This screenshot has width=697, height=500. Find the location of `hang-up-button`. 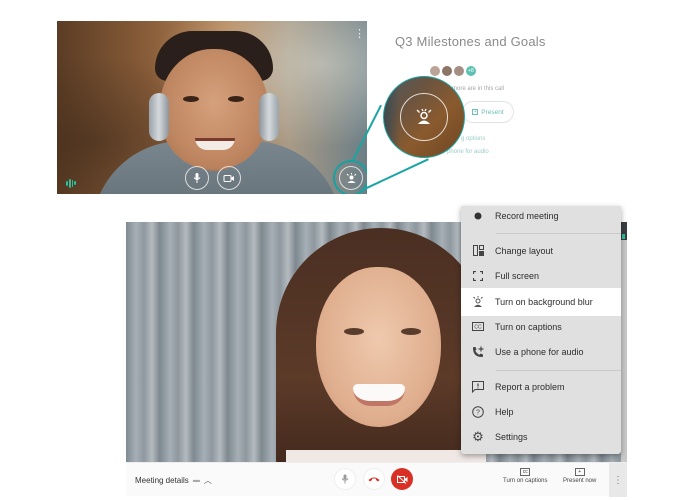

hang-up-button is located at coordinates (374, 479).